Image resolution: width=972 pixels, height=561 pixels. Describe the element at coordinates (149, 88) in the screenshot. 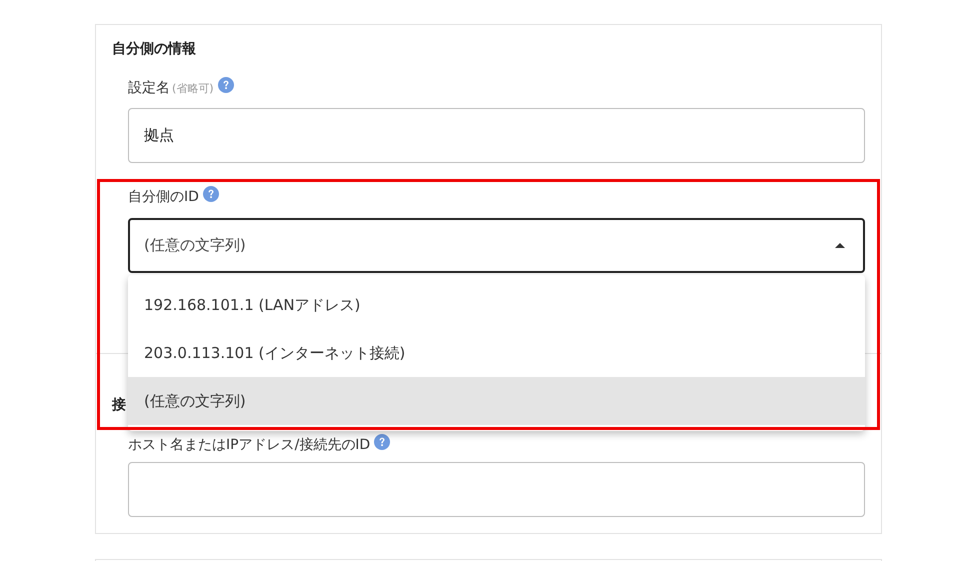

I see `field-label: 設定名` at that location.